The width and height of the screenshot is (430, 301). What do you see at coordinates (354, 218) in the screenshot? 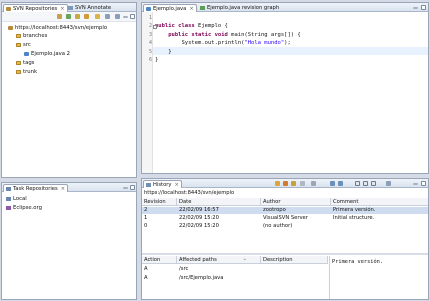
I see `comment-cell: Initial structure.` at bounding box center [354, 218].